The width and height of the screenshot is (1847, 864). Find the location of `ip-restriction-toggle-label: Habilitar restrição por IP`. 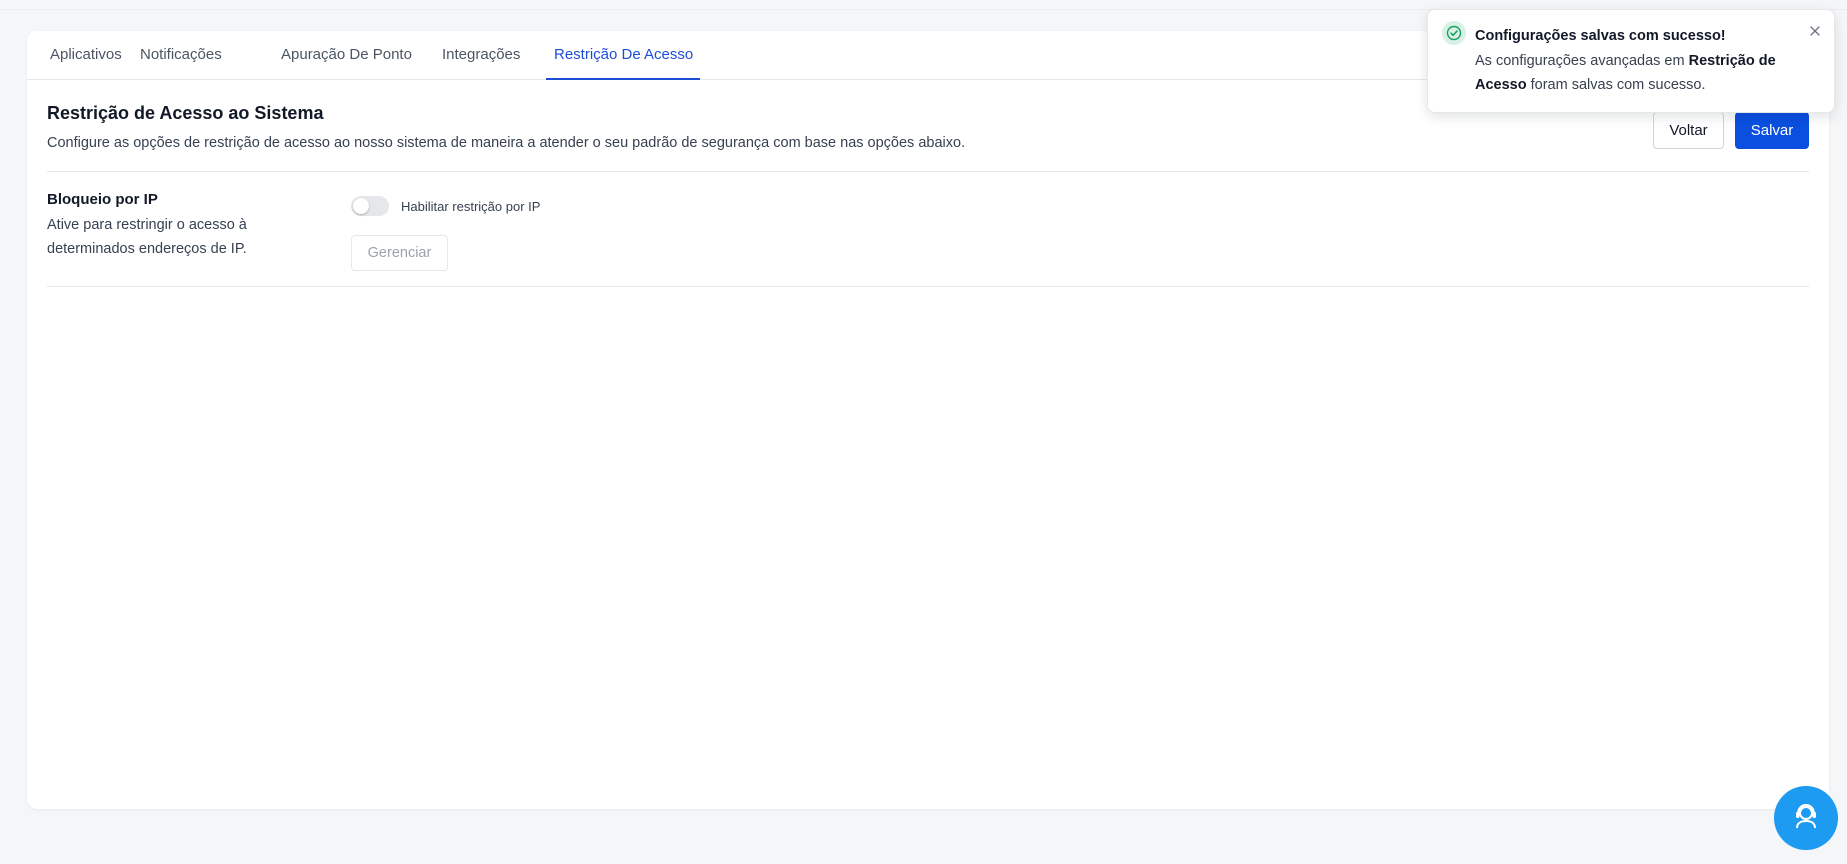

ip-restriction-toggle-label: Habilitar restrição por IP is located at coordinates (471, 206).